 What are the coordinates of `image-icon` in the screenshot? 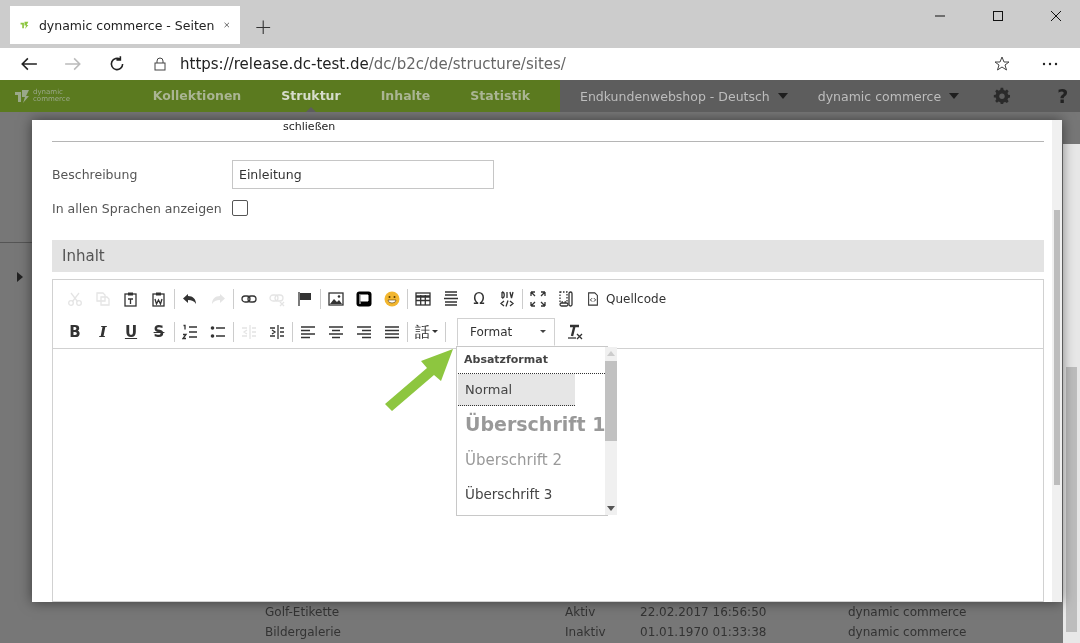 It's located at (336, 299).